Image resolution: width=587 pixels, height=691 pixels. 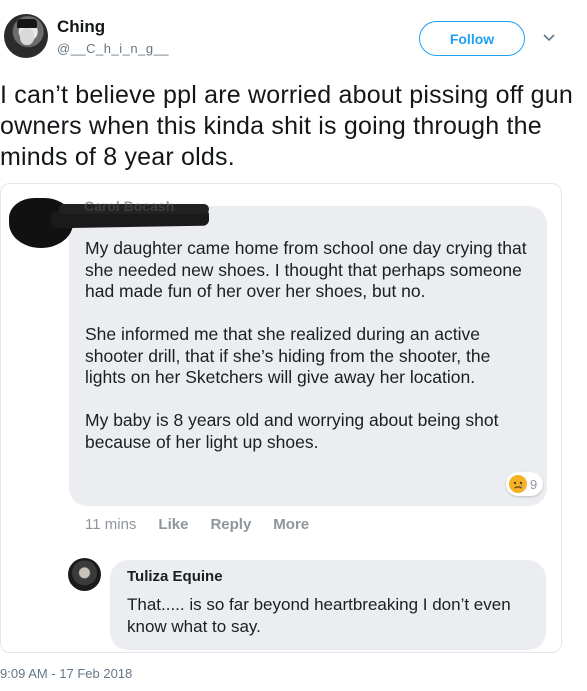 I want to click on face-shape, so click(x=27, y=36).